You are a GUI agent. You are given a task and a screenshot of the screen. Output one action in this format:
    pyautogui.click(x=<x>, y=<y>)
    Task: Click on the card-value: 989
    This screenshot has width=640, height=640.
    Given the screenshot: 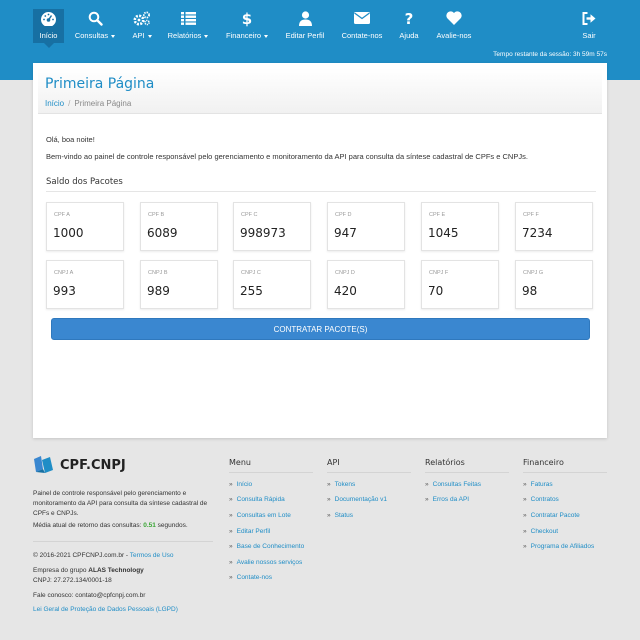 What is the action you would take?
    pyautogui.click(x=158, y=291)
    